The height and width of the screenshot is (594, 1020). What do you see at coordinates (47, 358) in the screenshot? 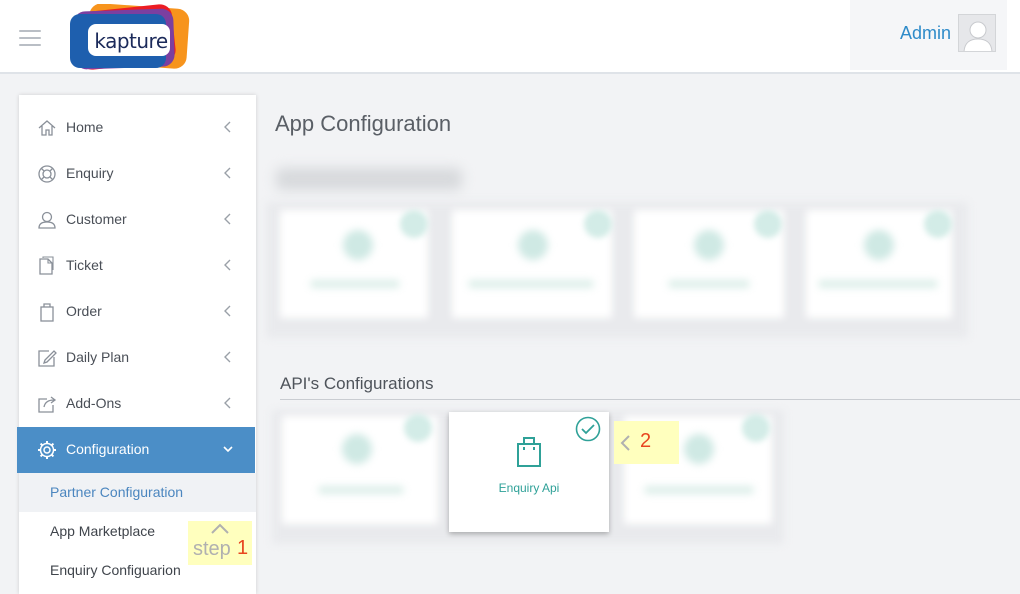
I see `edit-icon` at bounding box center [47, 358].